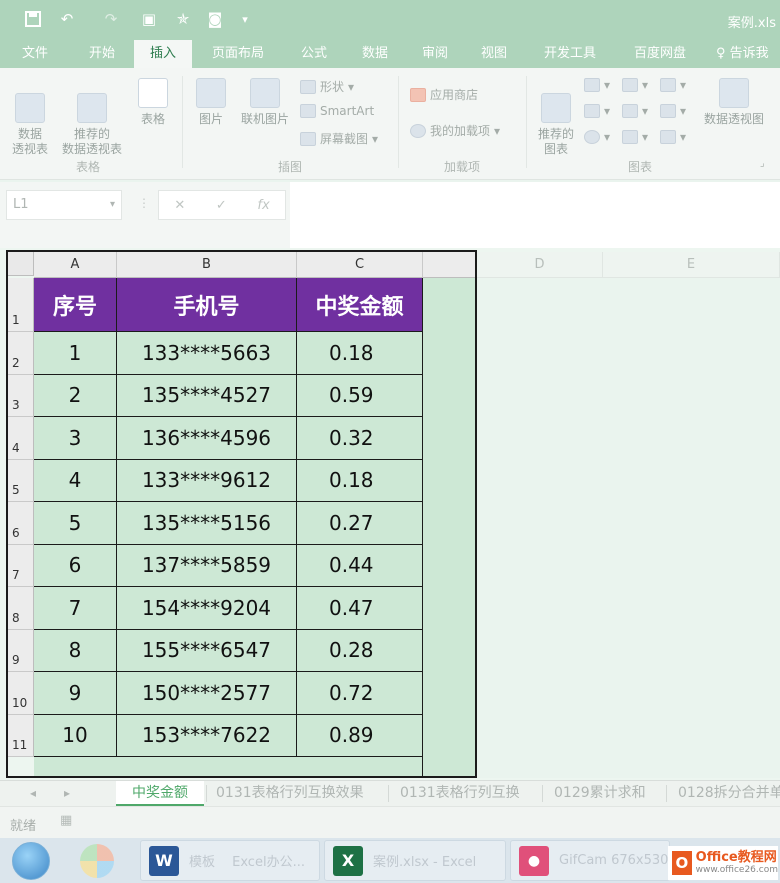 The width and height of the screenshot is (780, 883). Describe the element at coordinates (21, 650) in the screenshot. I see `row-header: 9` at that location.